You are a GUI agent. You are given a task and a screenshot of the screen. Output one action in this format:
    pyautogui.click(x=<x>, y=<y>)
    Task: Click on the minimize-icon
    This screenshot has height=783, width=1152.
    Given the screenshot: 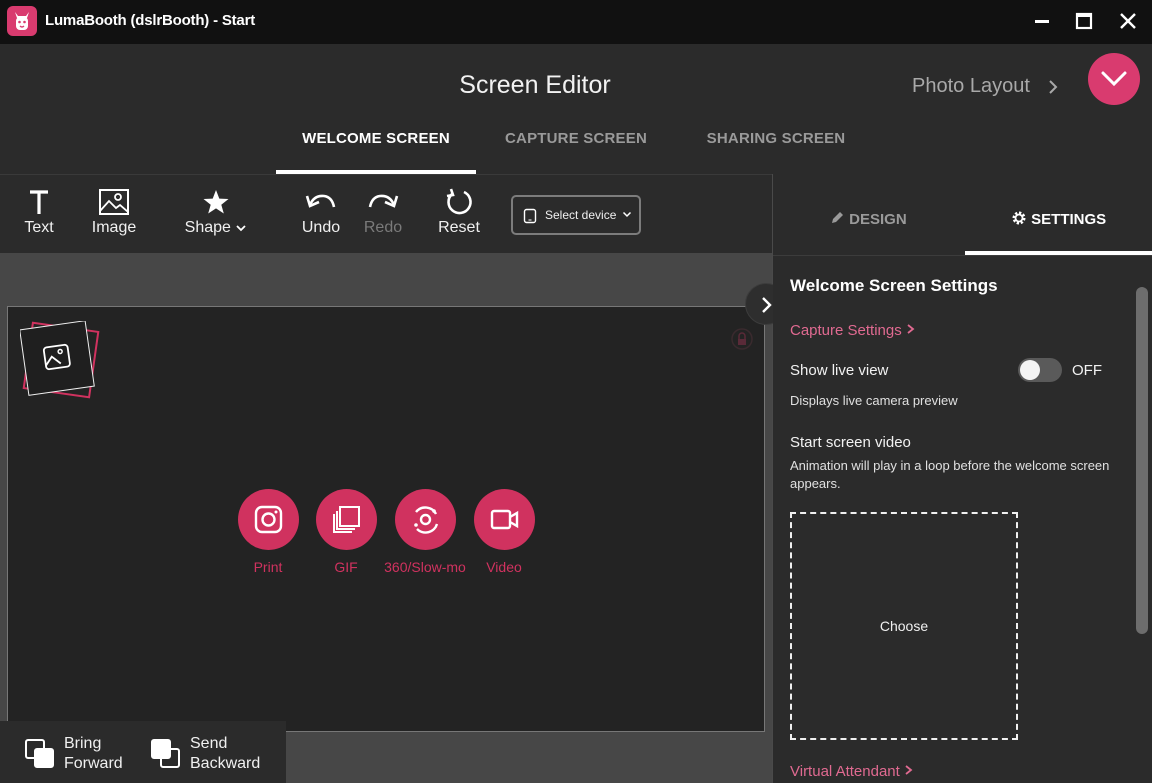 What is the action you would take?
    pyautogui.click(x=1042, y=21)
    